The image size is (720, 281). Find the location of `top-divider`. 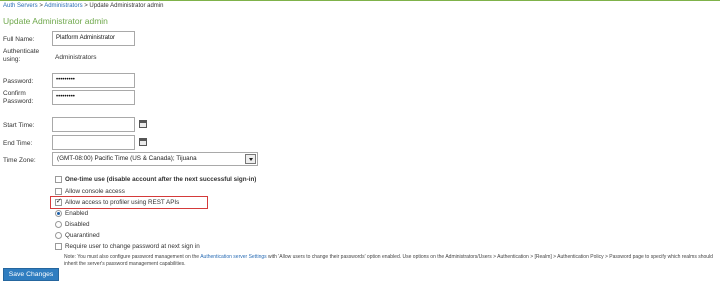

top-divider is located at coordinates (360, 0).